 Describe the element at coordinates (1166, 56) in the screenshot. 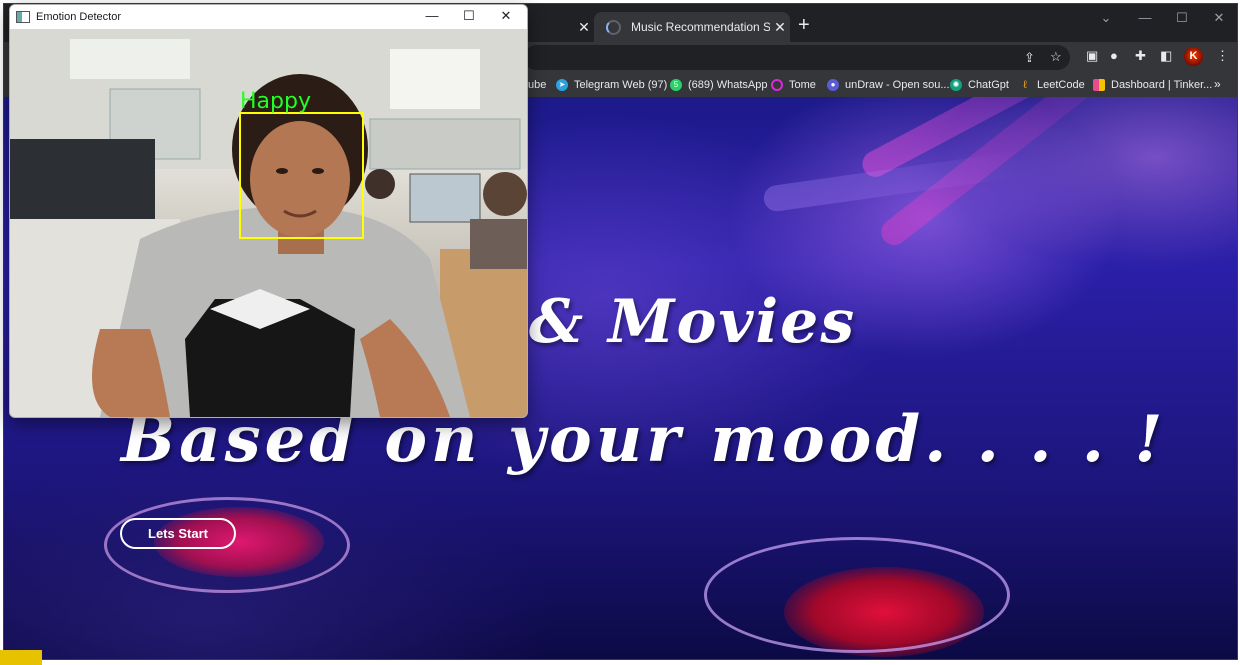

I see `side-panel-icon: ◧` at that location.